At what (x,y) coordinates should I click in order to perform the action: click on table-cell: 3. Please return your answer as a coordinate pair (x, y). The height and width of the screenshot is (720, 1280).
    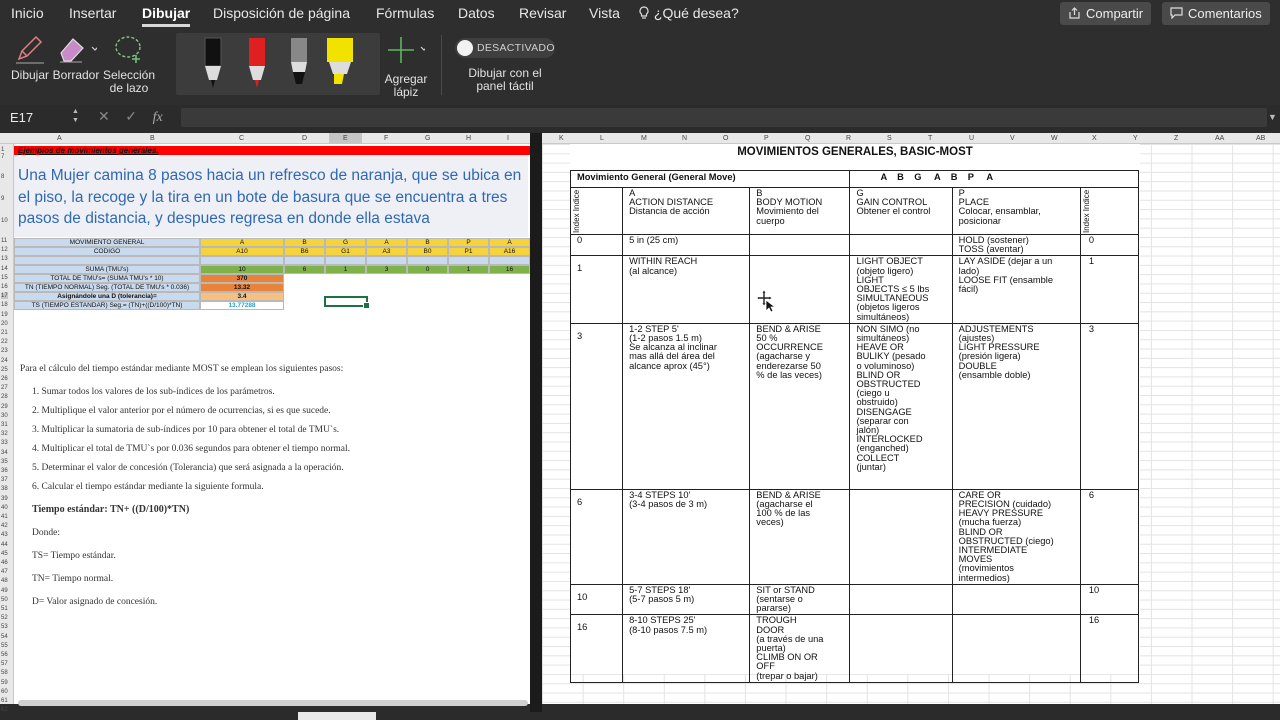
    Looking at the image, I should click on (386, 269).